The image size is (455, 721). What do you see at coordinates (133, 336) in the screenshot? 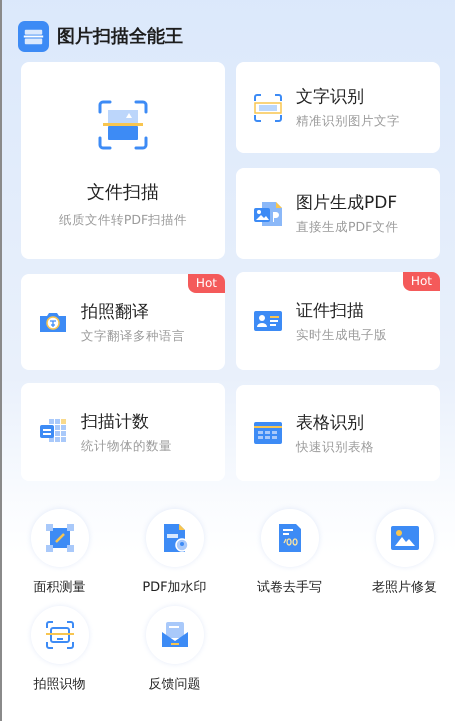
I see `card-subtitle: 文字翻译多种语言` at bounding box center [133, 336].